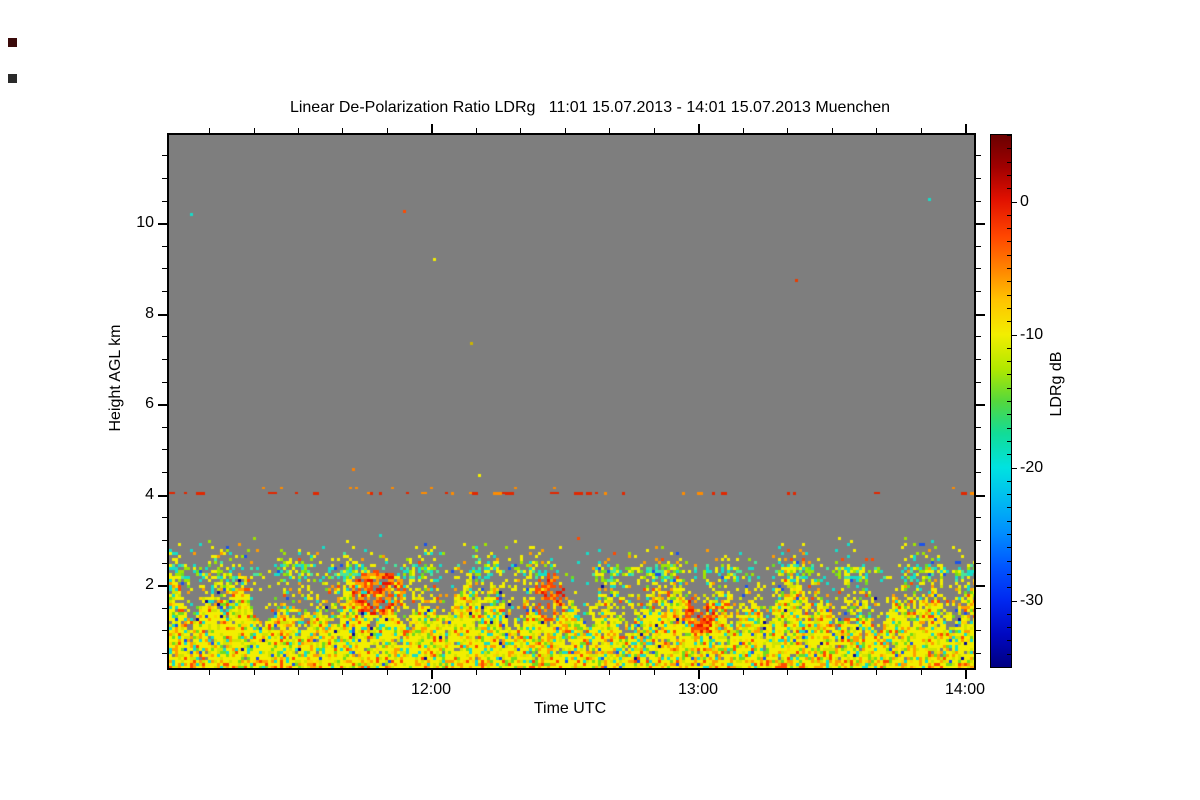 The image size is (1200, 800). Describe the element at coordinates (149, 403) in the screenshot. I see `y-tick-label: 6` at that location.